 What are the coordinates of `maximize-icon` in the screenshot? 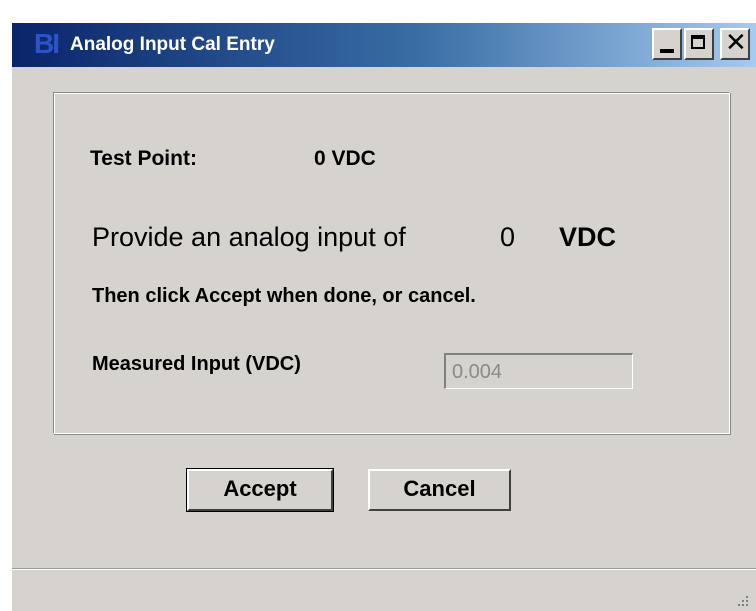 It's located at (698, 42).